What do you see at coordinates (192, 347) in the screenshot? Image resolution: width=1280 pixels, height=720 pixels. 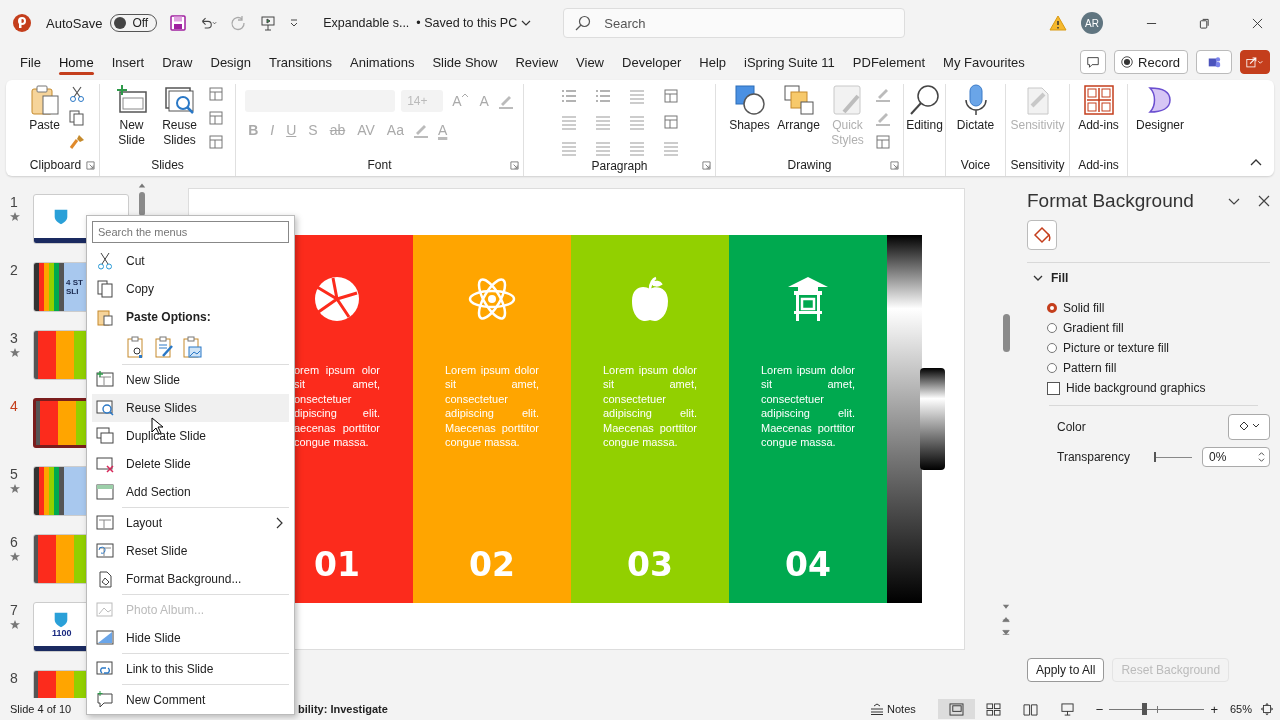 I see `paste-picture-icon` at bounding box center [192, 347].